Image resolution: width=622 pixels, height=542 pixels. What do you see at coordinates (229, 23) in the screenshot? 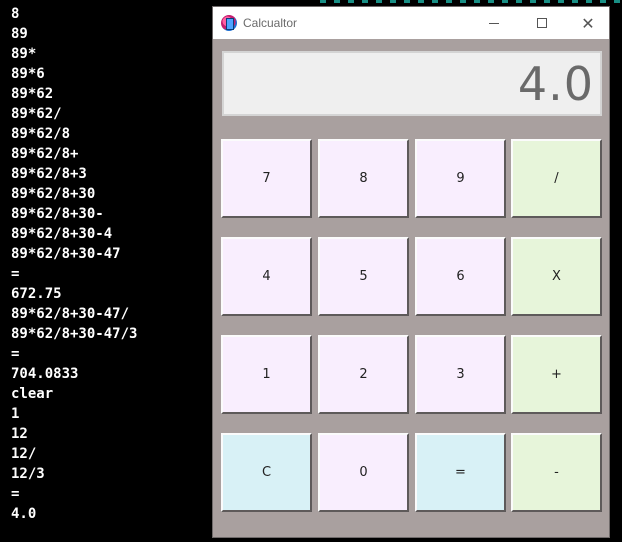
I see `calculator-app-icon` at bounding box center [229, 23].